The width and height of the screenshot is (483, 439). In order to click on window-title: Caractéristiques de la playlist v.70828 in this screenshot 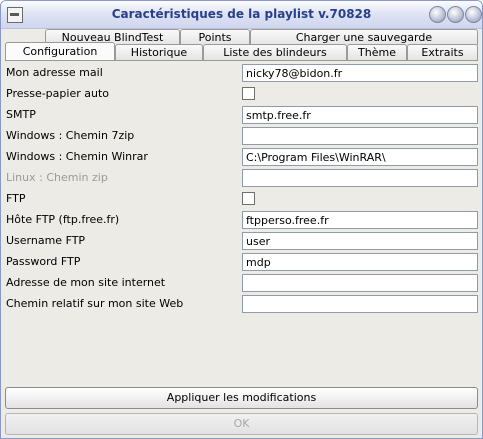, I will do `click(241, 14)`.